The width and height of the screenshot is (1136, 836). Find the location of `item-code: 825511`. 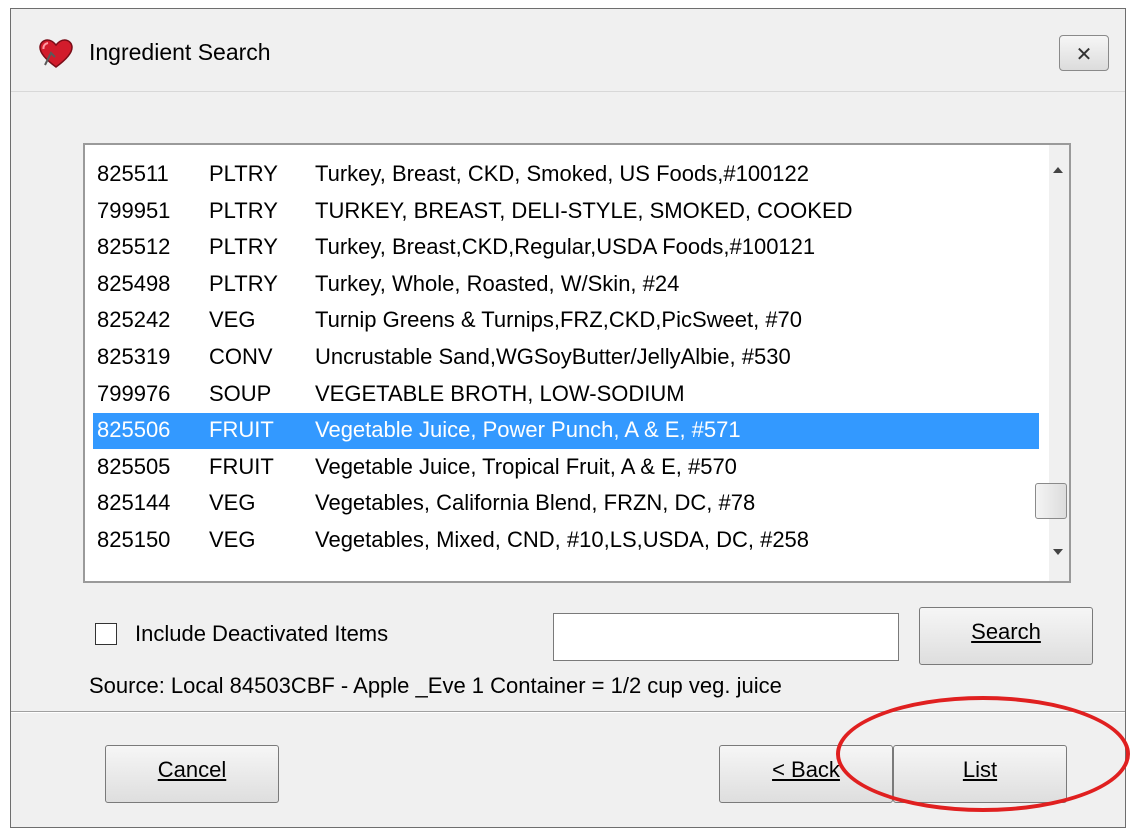

item-code: 825511 is located at coordinates (133, 173).